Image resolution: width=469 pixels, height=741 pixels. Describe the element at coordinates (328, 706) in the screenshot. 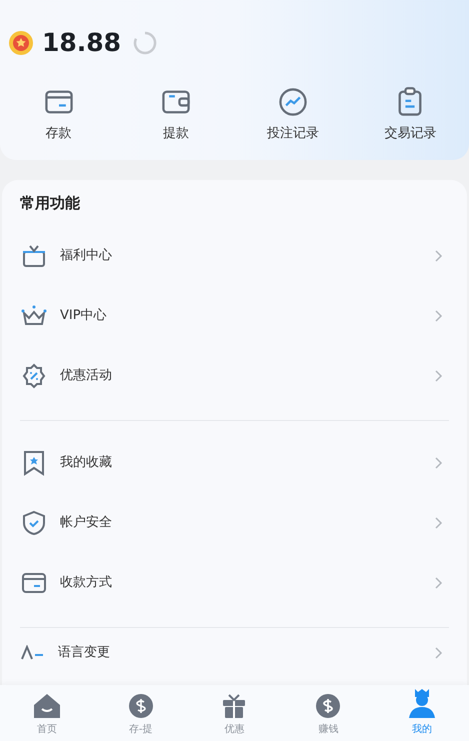

I see `dollar-icon` at that location.